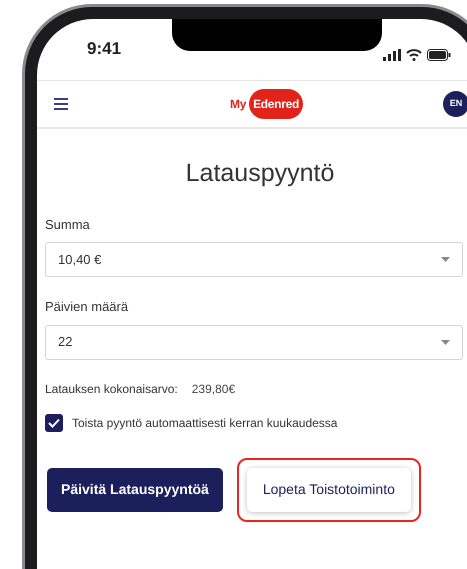 The height and width of the screenshot is (569, 467). I want to click on total-value: 239,80€, so click(214, 389).